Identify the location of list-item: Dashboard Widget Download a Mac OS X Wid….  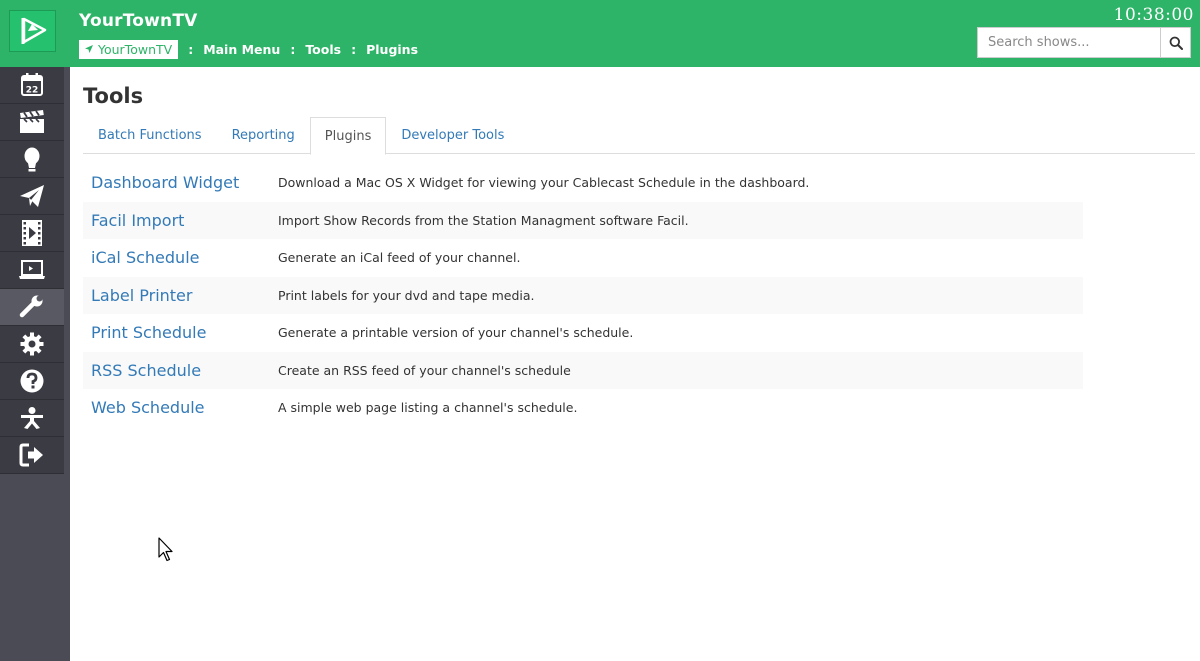
(583, 183).